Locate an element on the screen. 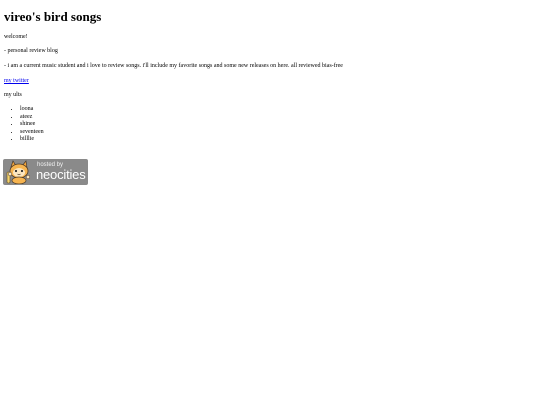 The height and width of the screenshot is (415, 540). twitter-paragraph: my twitter is located at coordinates (270, 81).